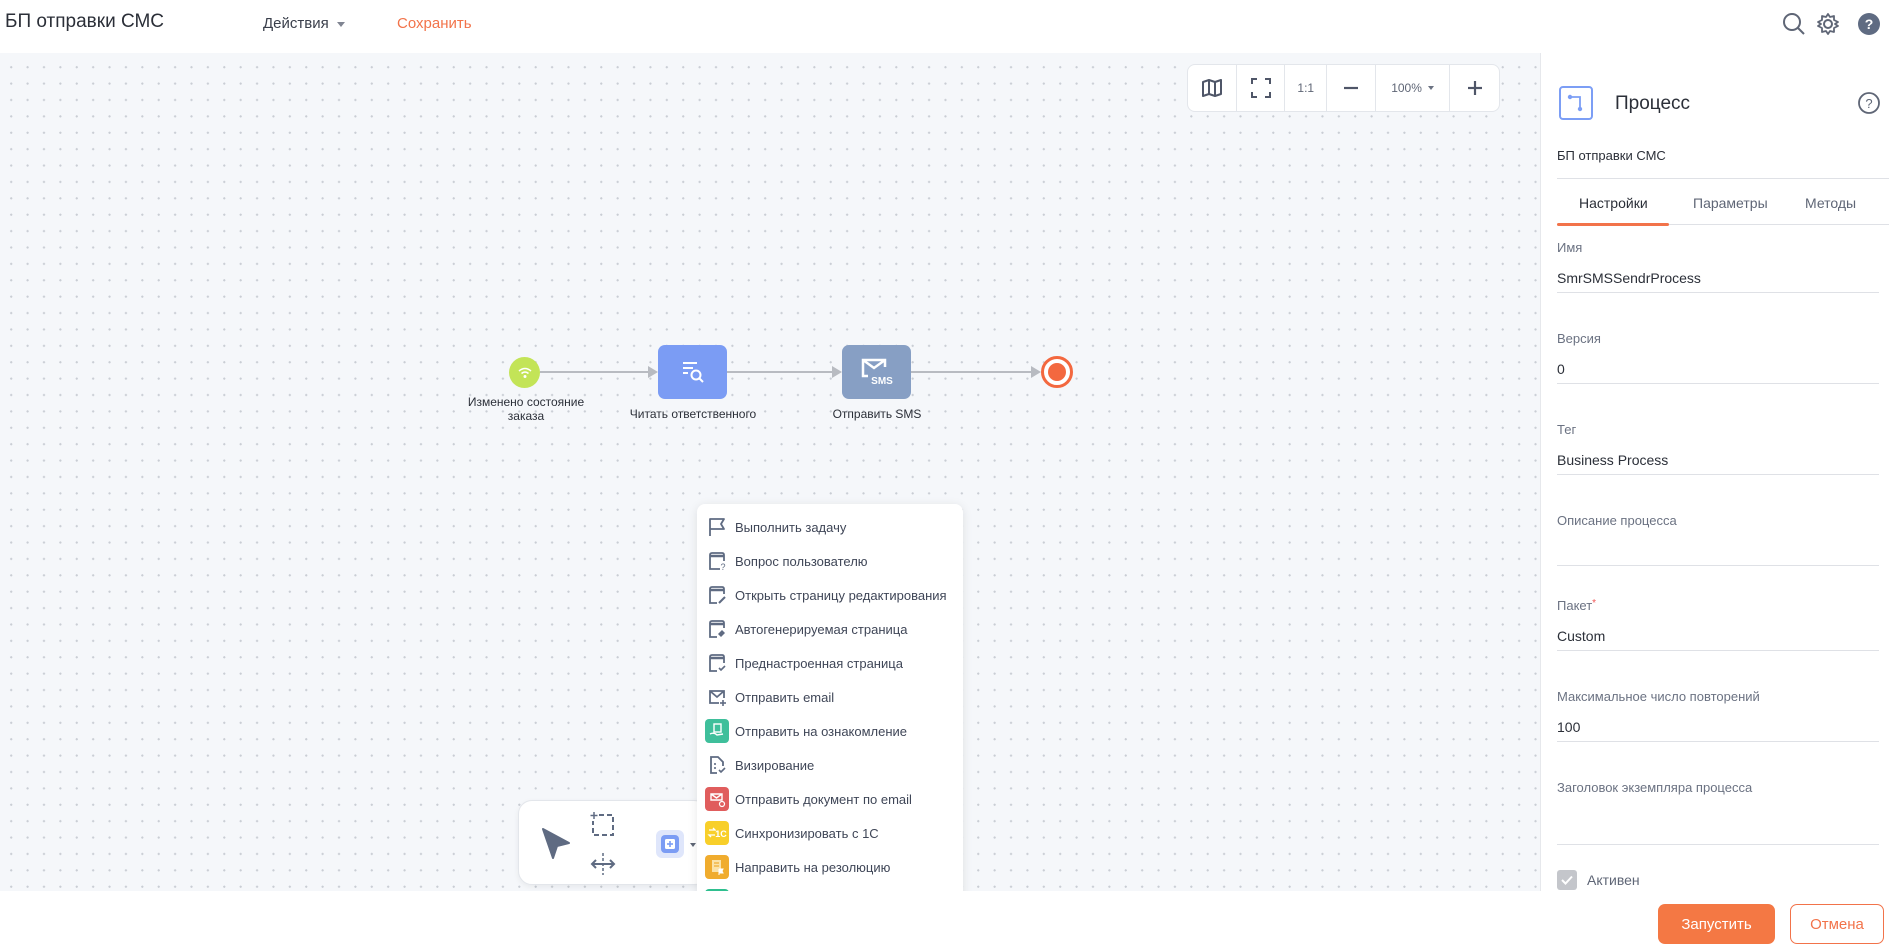  What do you see at coordinates (717, 629) in the screenshot?
I see `page-auto-icon` at bounding box center [717, 629].